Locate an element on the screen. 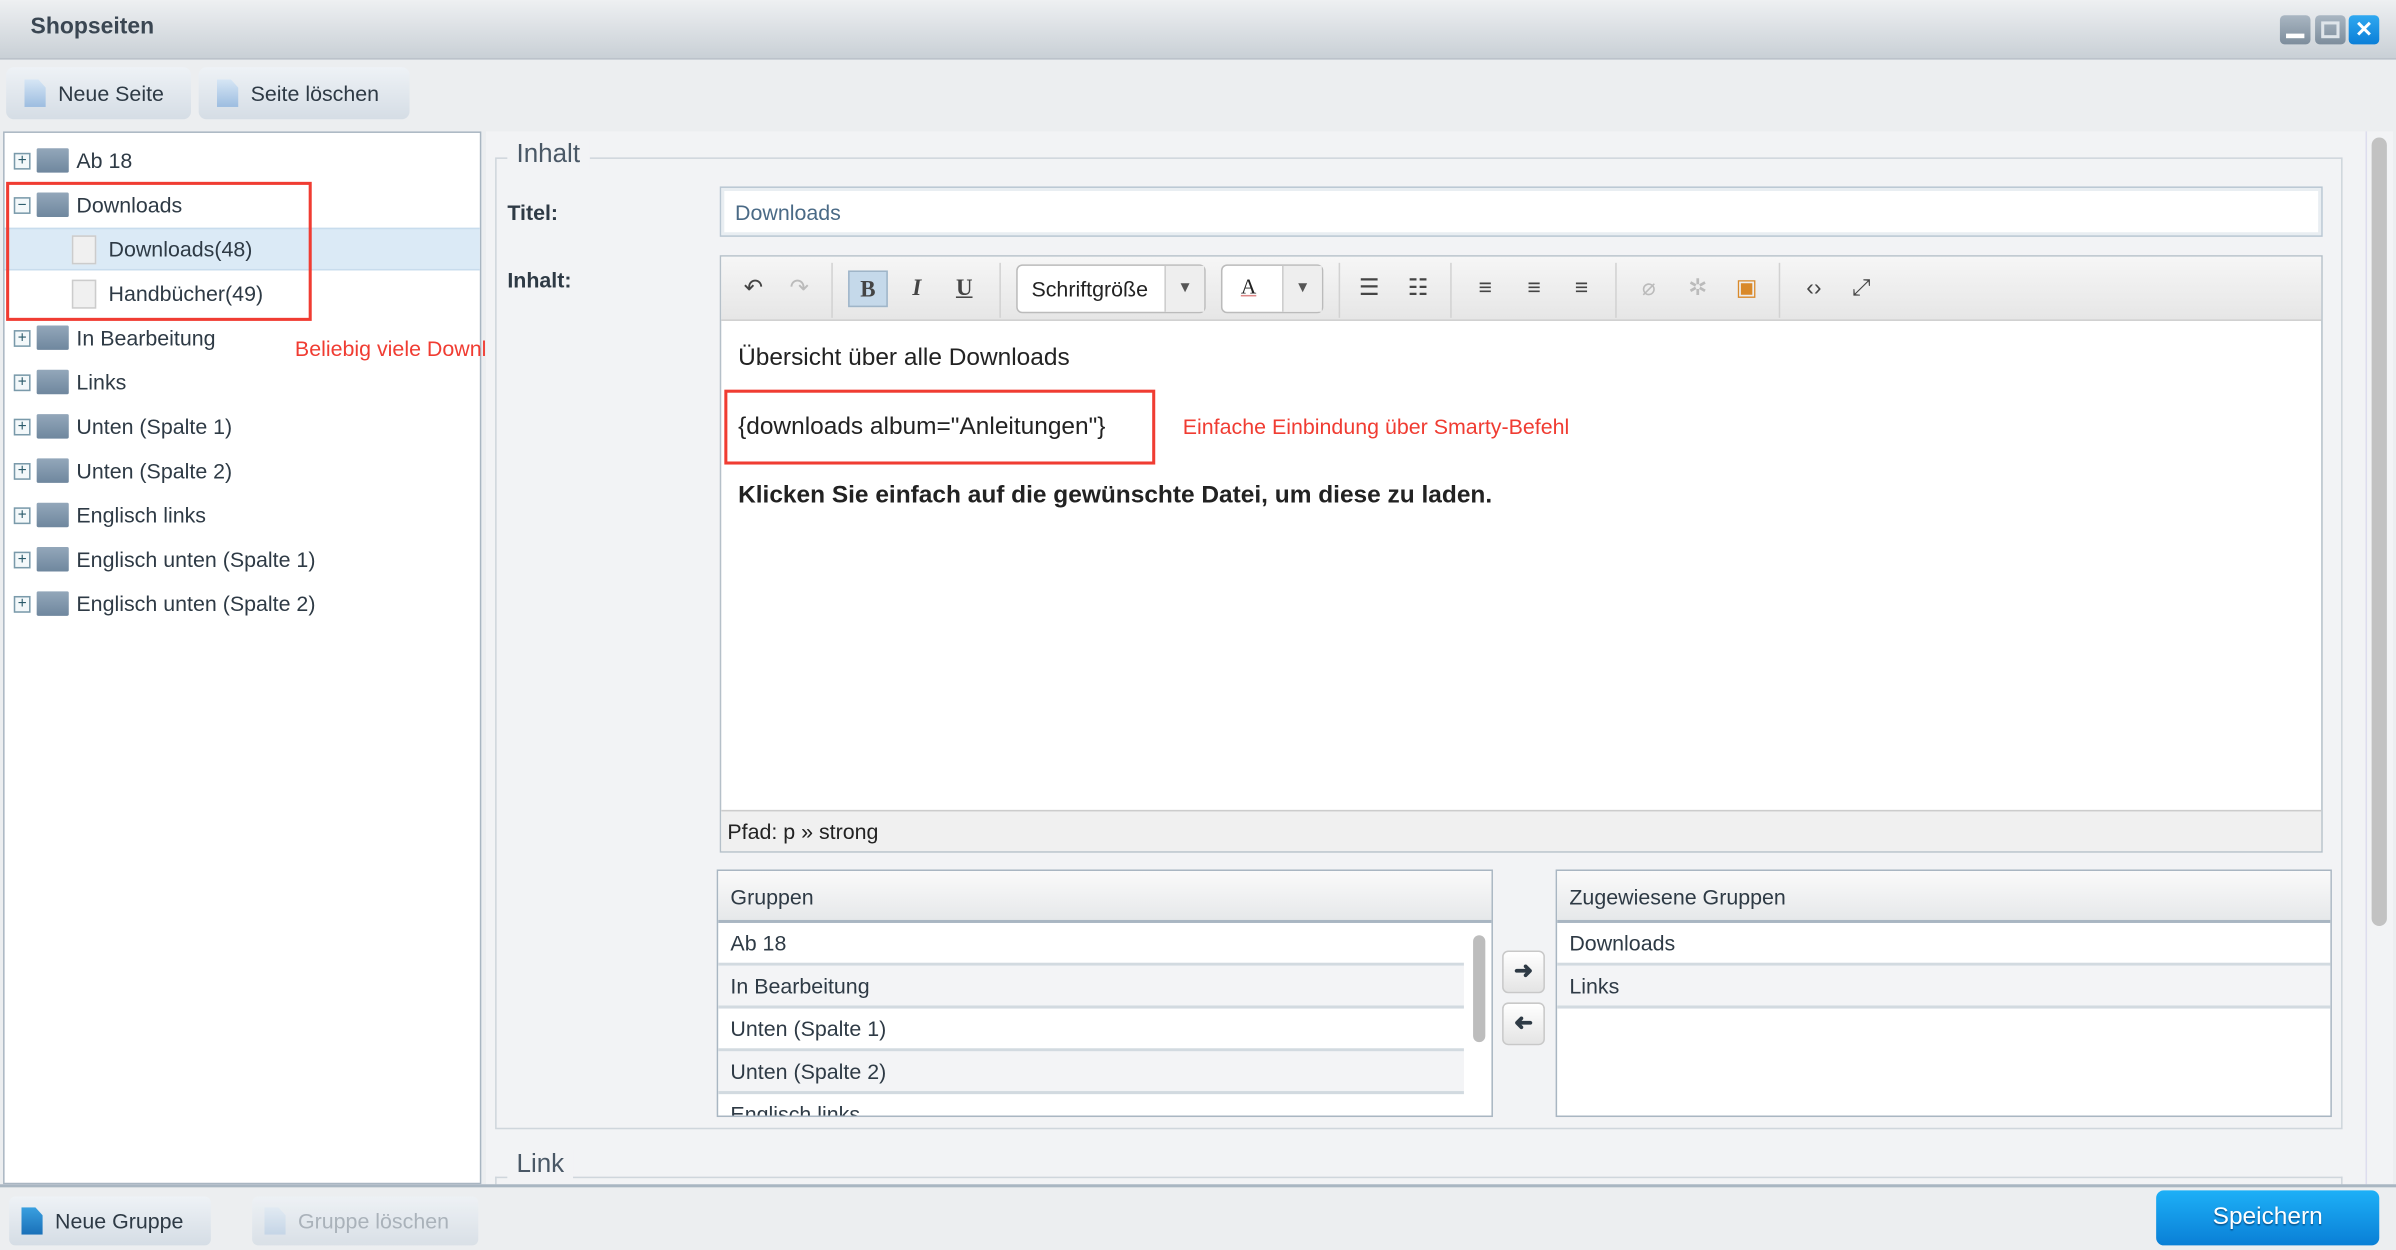 The image size is (2396, 1250). tree-label: Unten (Spalte 2) is located at coordinates (154, 470).